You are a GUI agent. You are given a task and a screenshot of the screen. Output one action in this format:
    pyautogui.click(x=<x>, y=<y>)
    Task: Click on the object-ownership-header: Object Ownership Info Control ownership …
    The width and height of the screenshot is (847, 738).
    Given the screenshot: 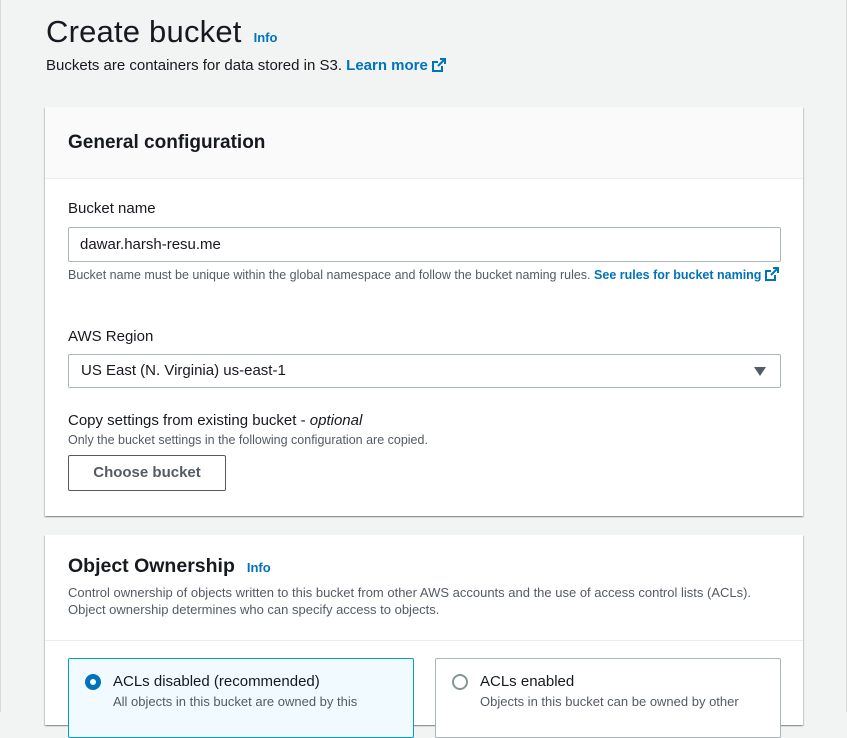 What is the action you would take?
    pyautogui.click(x=424, y=576)
    